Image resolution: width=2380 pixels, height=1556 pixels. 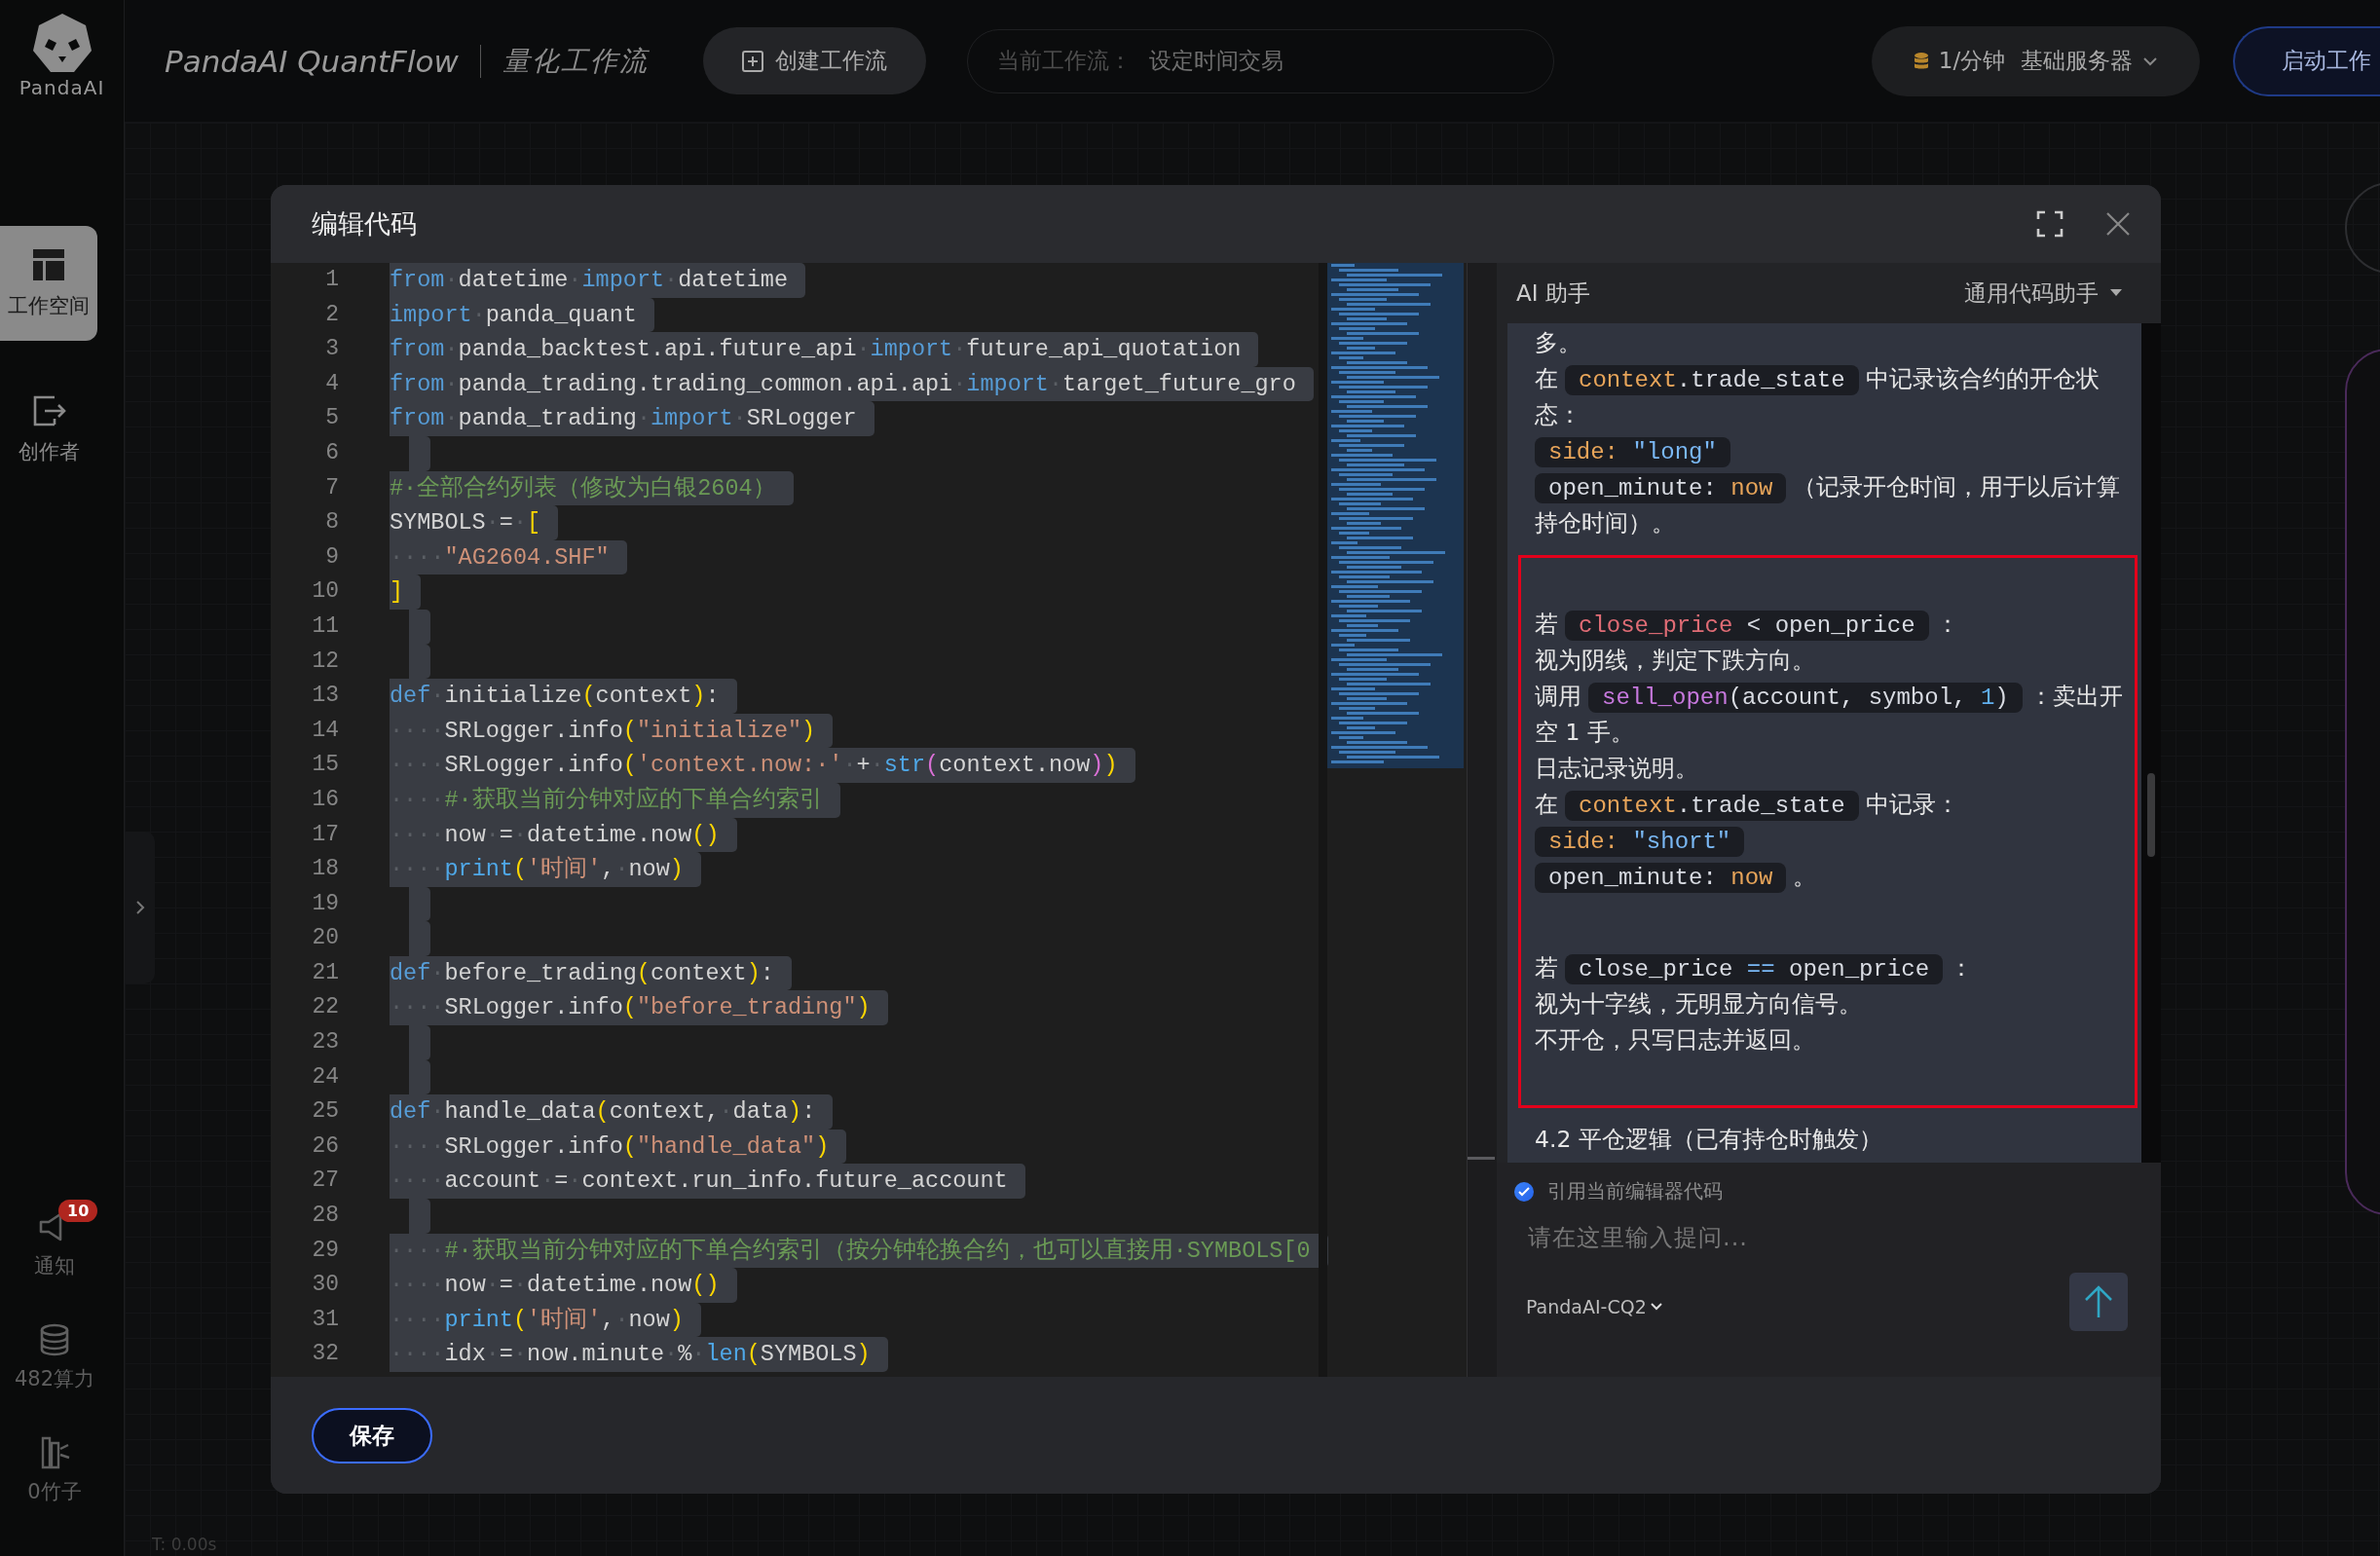 What do you see at coordinates (332, 452) in the screenshot?
I see `line-number: 6` at bounding box center [332, 452].